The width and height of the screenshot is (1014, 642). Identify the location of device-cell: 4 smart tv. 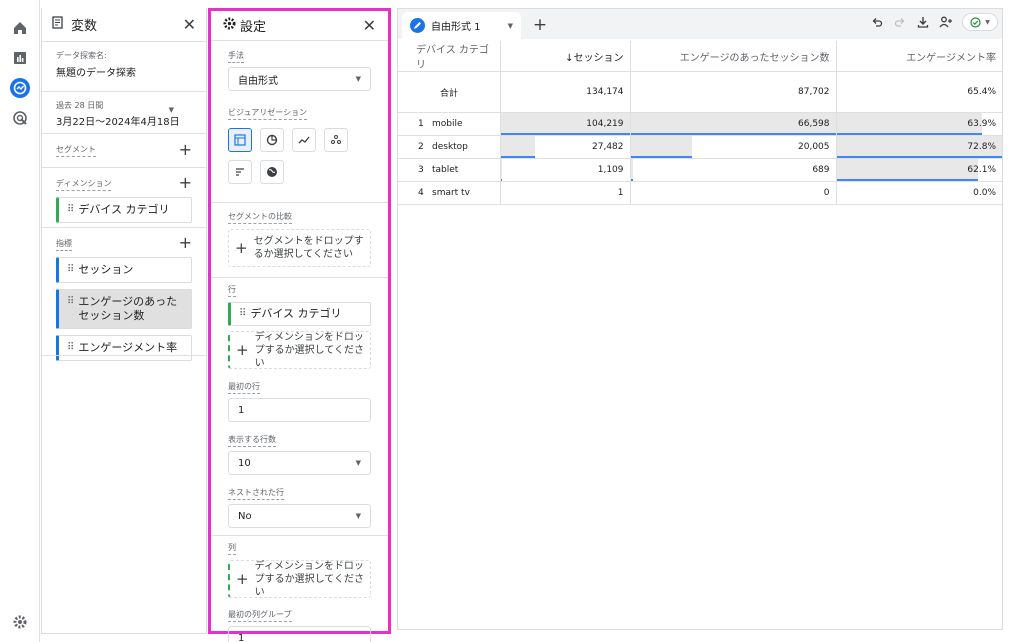
(449, 193).